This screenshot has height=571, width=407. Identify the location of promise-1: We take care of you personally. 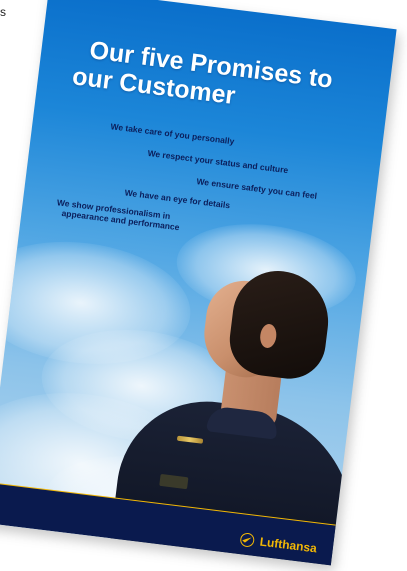
(172, 134).